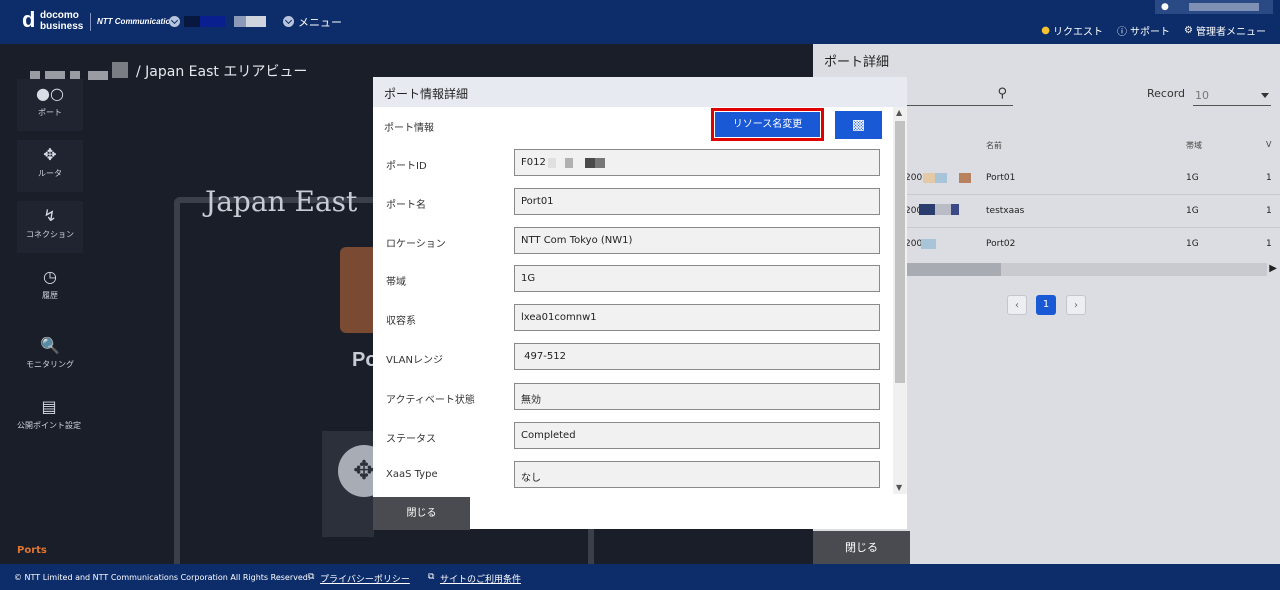 Image resolution: width=1280 pixels, height=590 pixels. What do you see at coordinates (857, 62) in the screenshot?
I see `panel-title: ポート詳細` at bounding box center [857, 62].